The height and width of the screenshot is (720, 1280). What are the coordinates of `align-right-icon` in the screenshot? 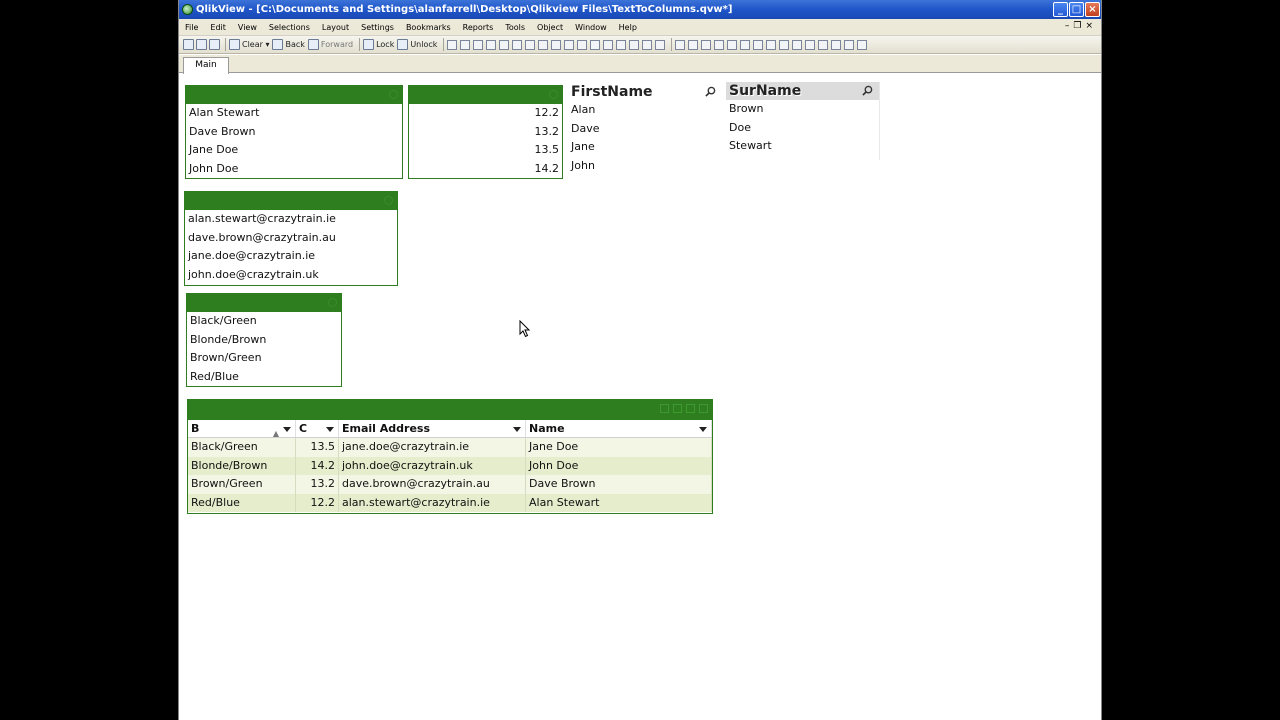 It's located at (732, 44).